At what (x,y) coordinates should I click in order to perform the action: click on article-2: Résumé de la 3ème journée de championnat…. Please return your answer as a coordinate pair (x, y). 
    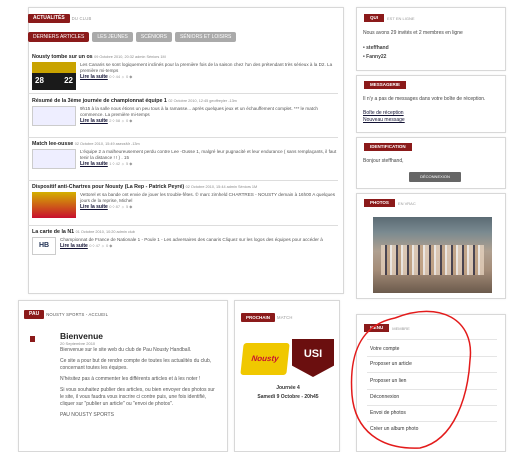
    Looking at the image, I should click on (184, 112).